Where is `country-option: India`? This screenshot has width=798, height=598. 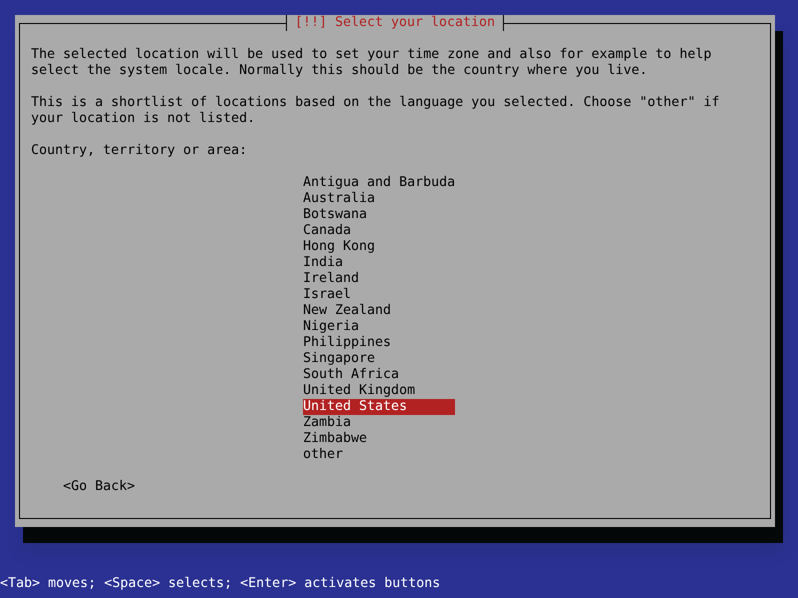 country-option: India is located at coordinates (379, 263).